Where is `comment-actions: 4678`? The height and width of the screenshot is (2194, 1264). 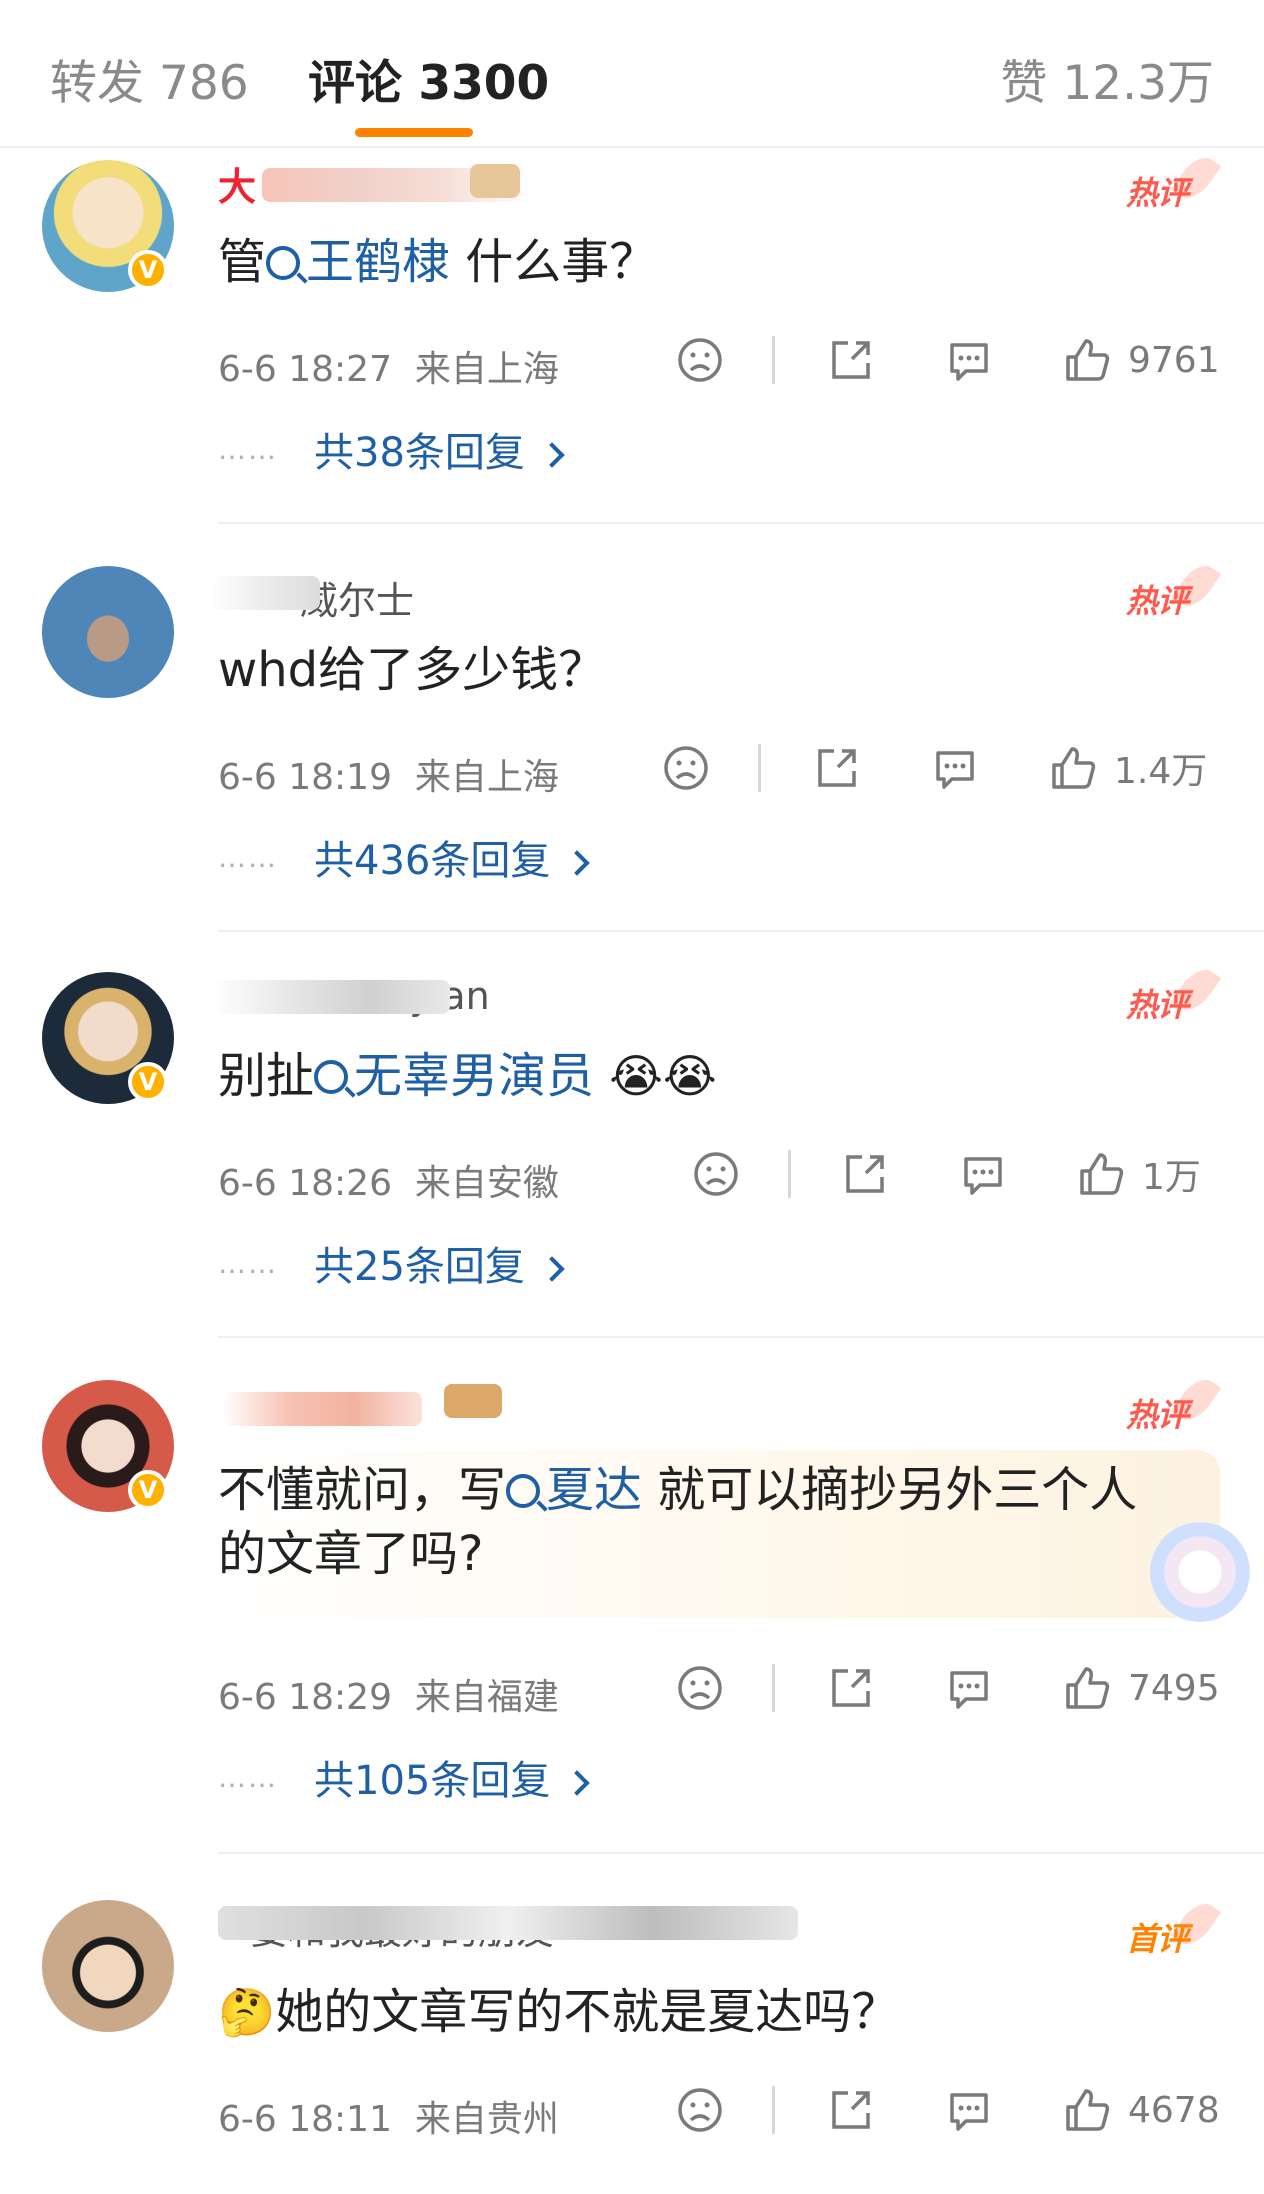
comment-actions: 4678 is located at coordinates (632, 2110).